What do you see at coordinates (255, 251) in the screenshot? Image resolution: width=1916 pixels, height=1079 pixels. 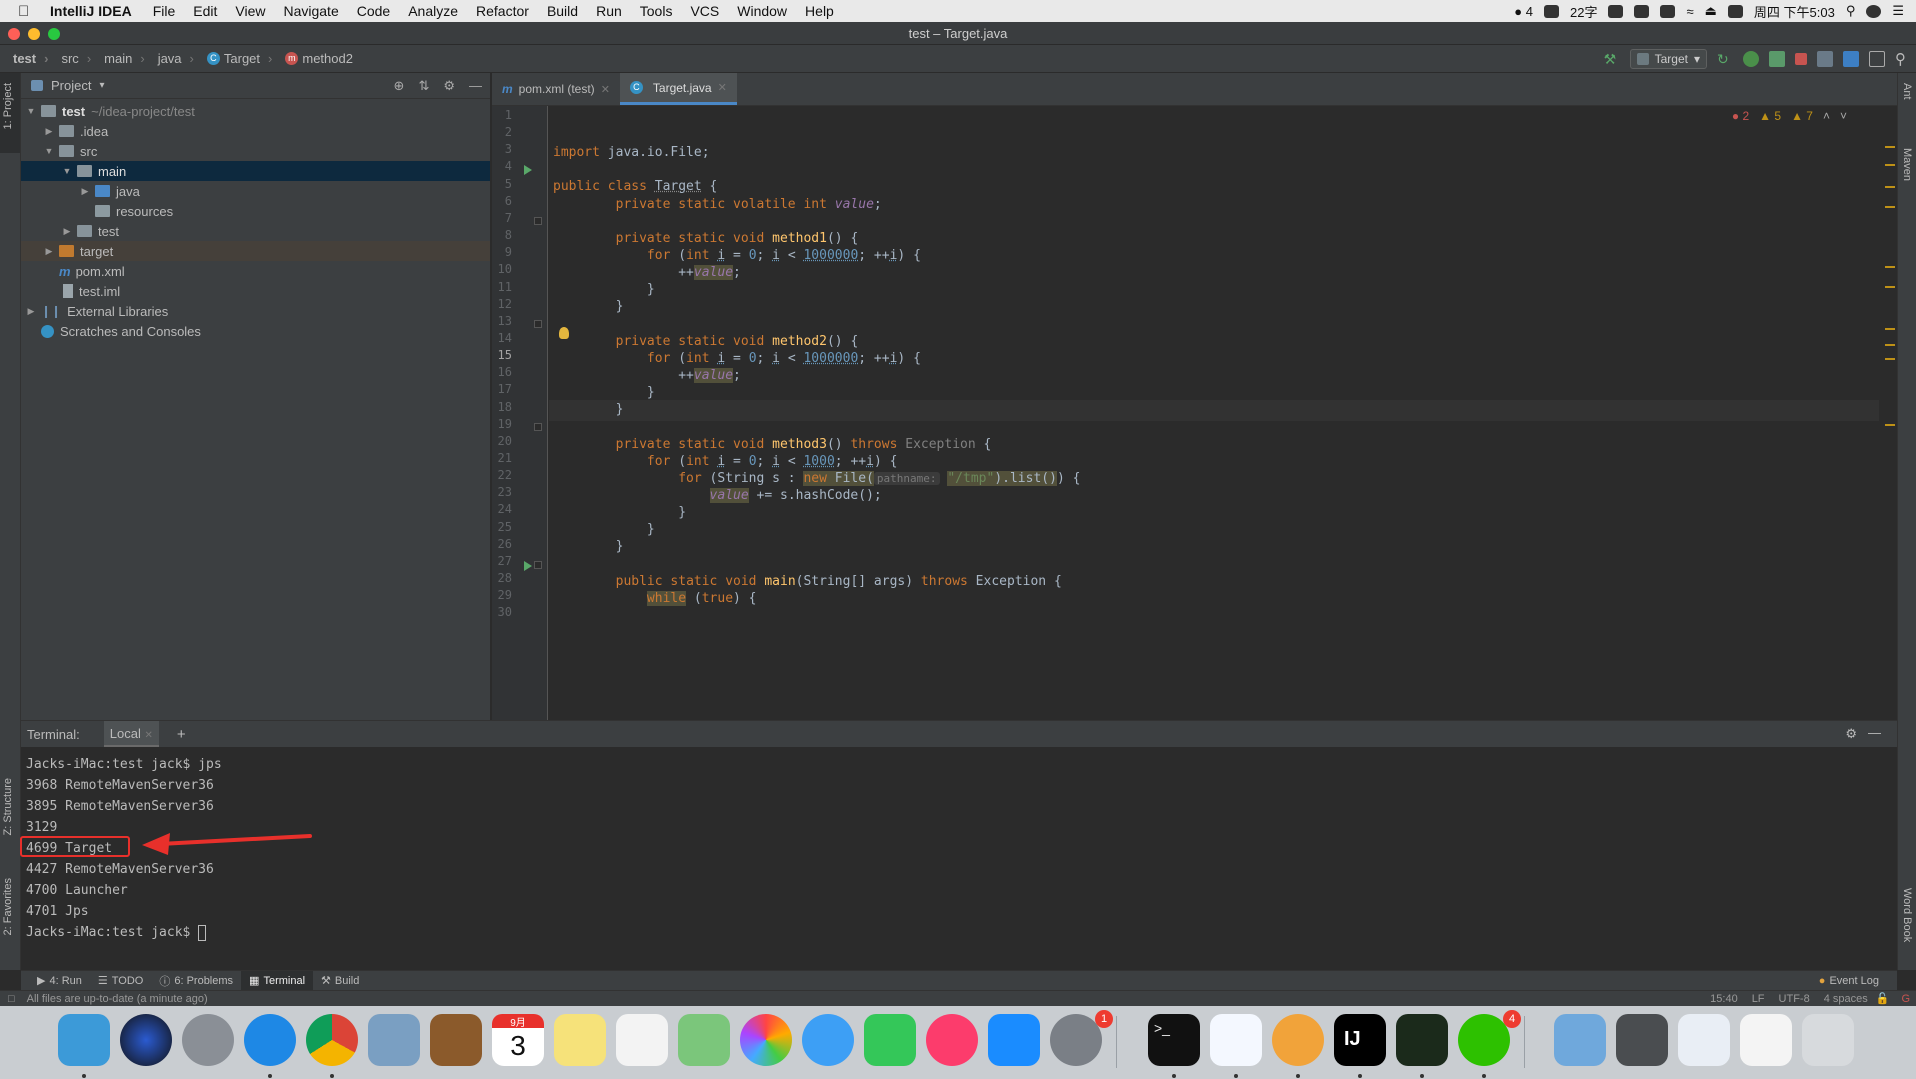 I see `tree-item-target: ▶ target` at bounding box center [255, 251].